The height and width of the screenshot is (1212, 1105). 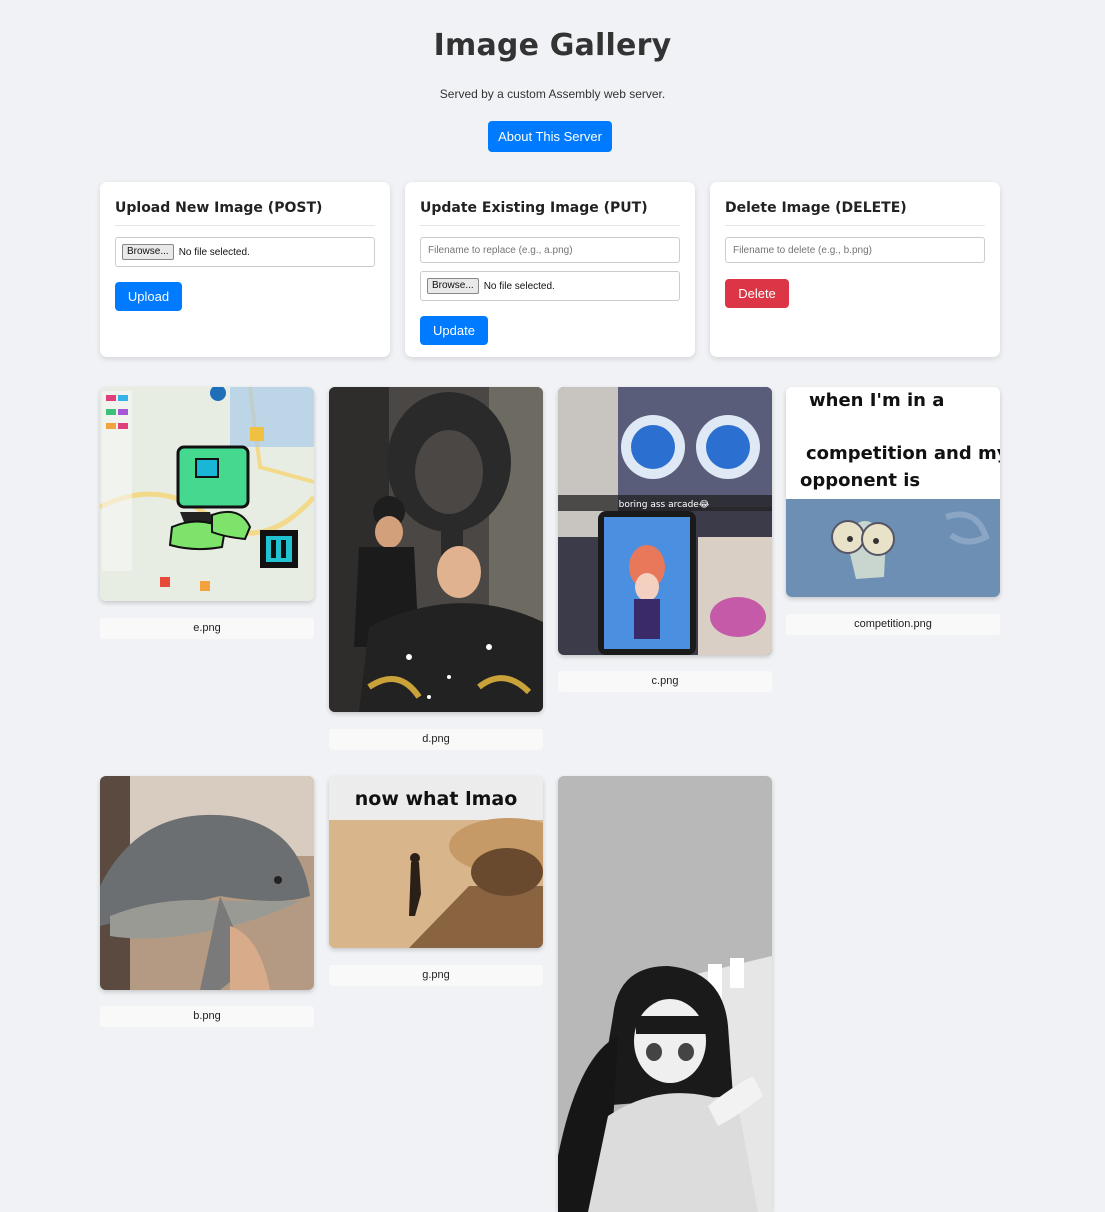 I want to click on caption-c: c.png, so click(x=665, y=681).